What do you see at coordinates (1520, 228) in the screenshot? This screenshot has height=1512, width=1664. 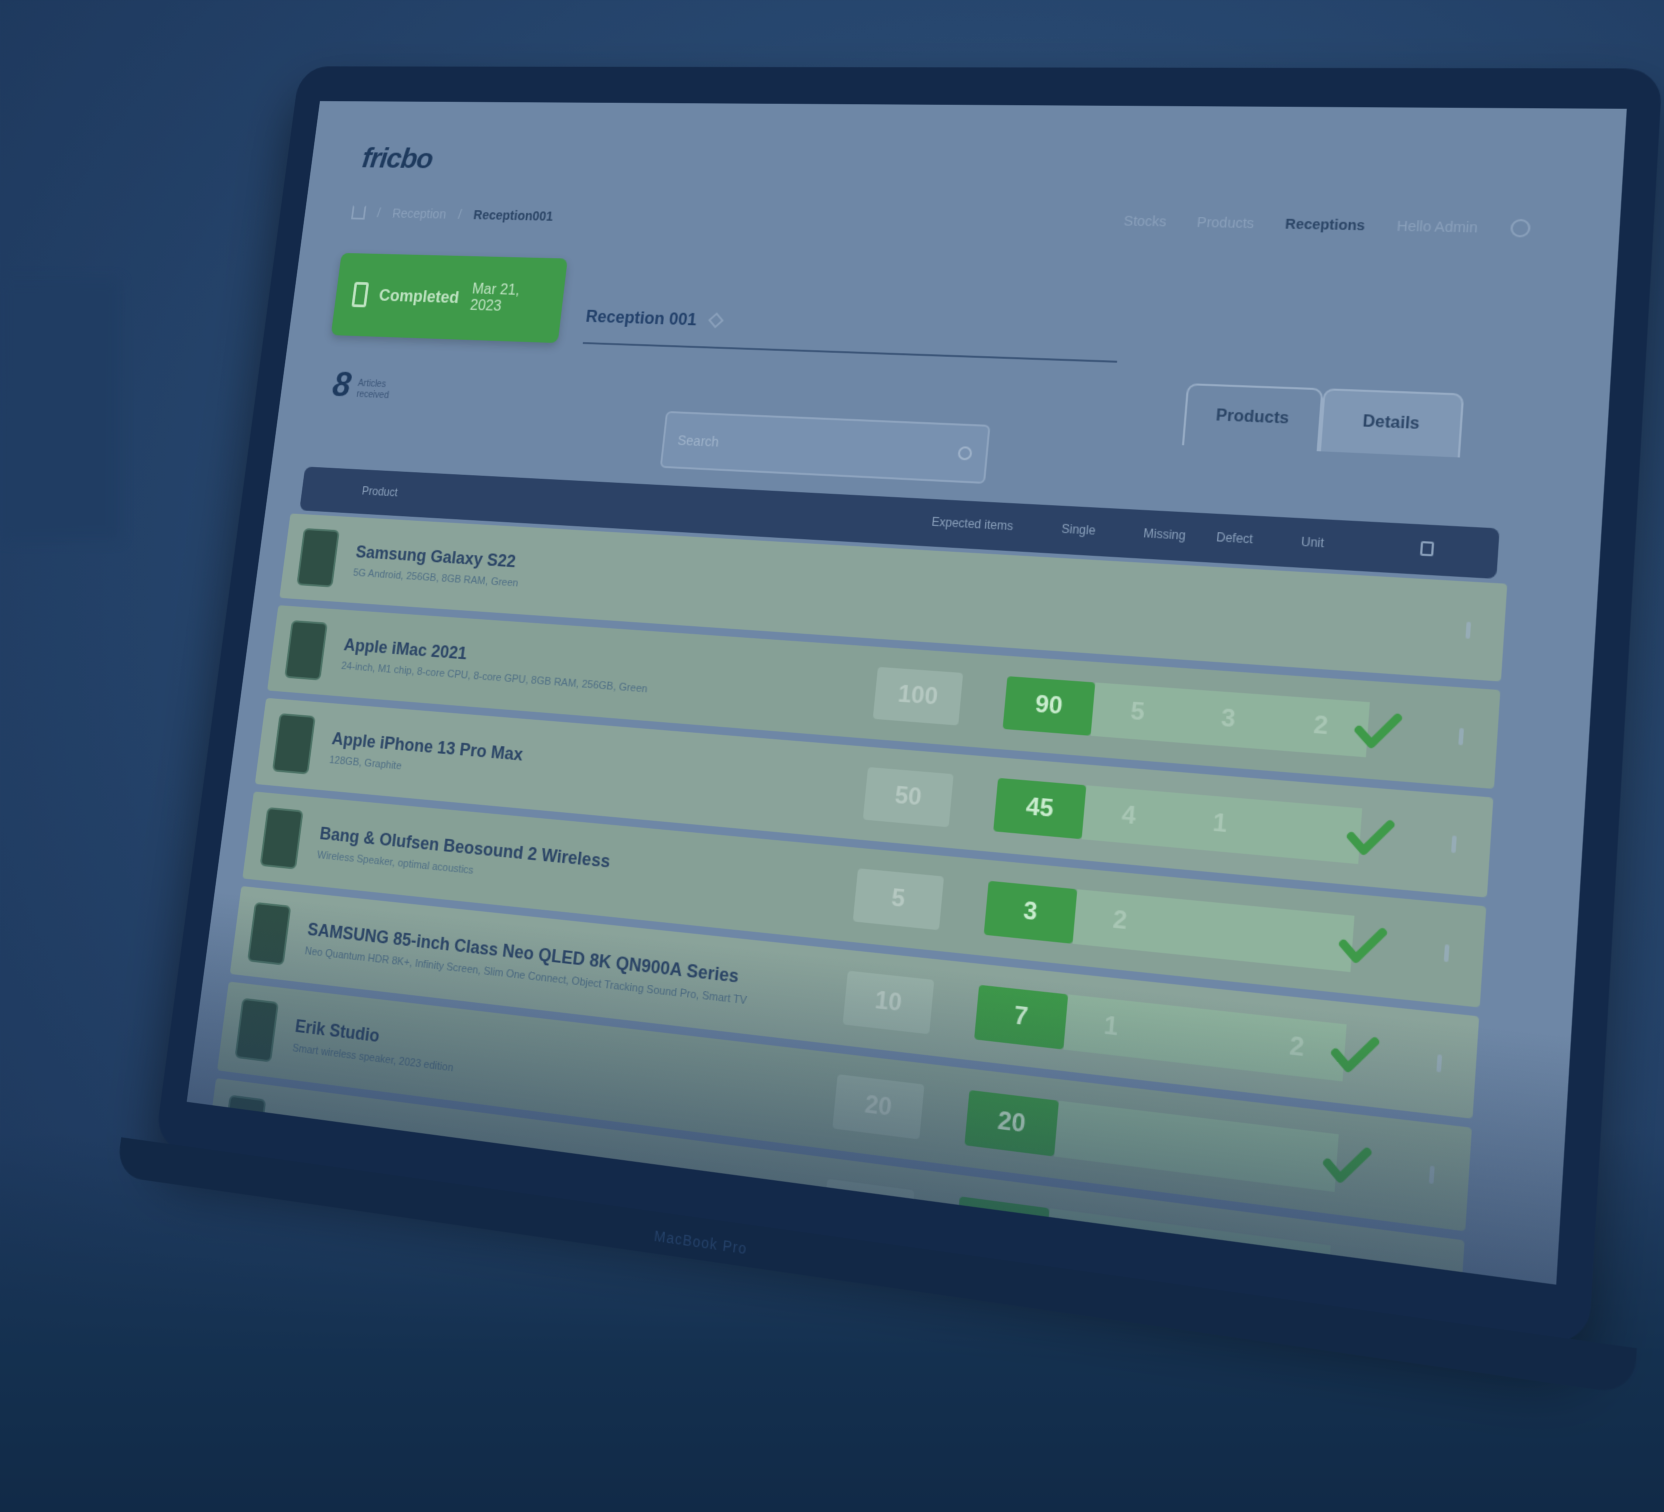 I see `notification-icon` at bounding box center [1520, 228].